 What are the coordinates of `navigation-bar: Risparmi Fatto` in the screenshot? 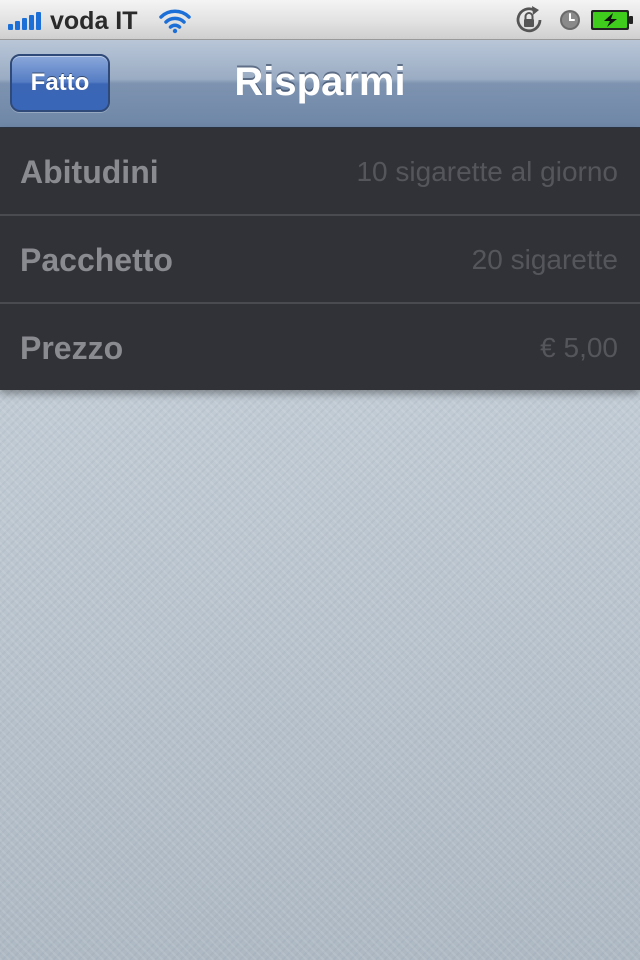 It's located at (320, 84).